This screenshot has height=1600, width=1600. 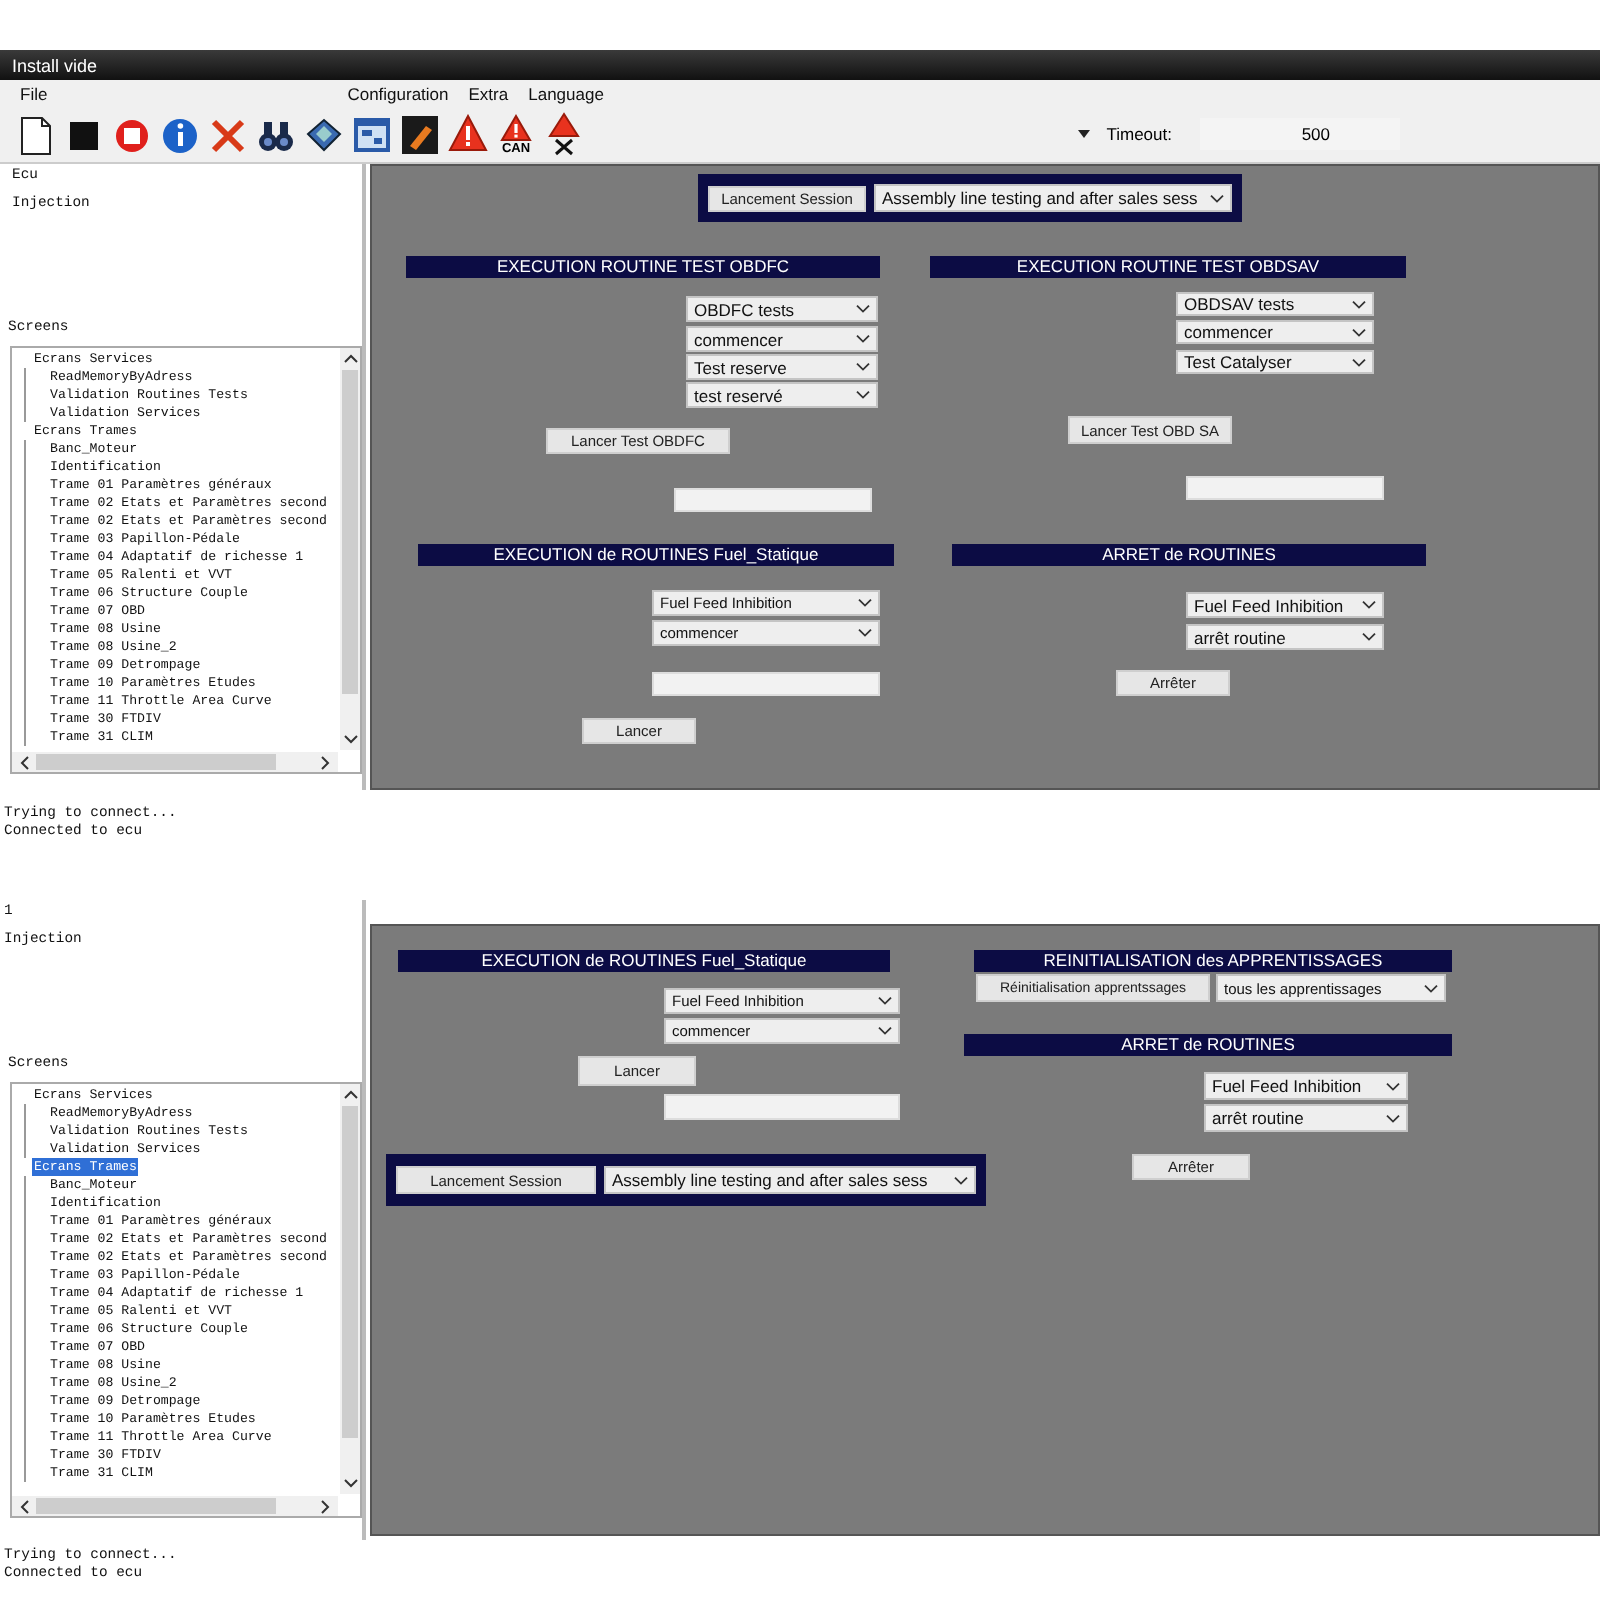 I want to click on chip-icon, so click(x=324, y=134).